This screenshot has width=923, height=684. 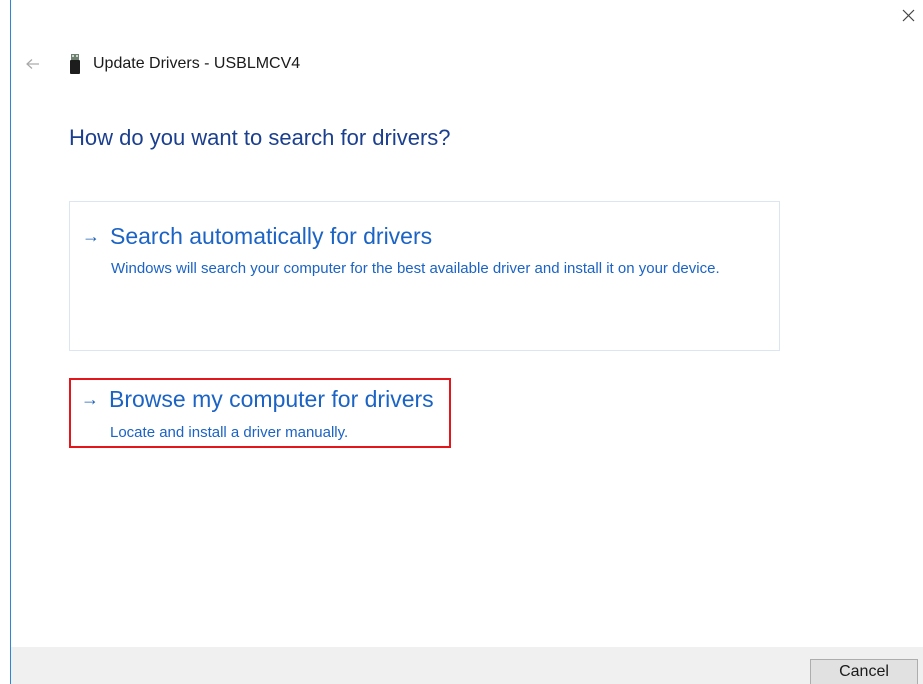 What do you see at coordinates (229, 432) in the screenshot?
I see `option-description: Locate and install a driver manually.` at bounding box center [229, 432].